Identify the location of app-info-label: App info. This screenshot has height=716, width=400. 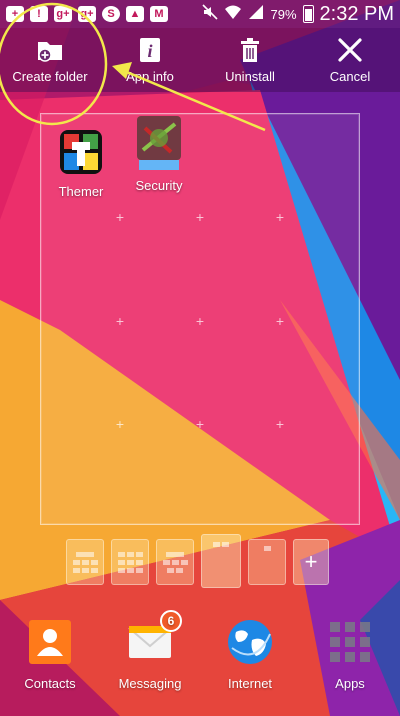
(150, 76).